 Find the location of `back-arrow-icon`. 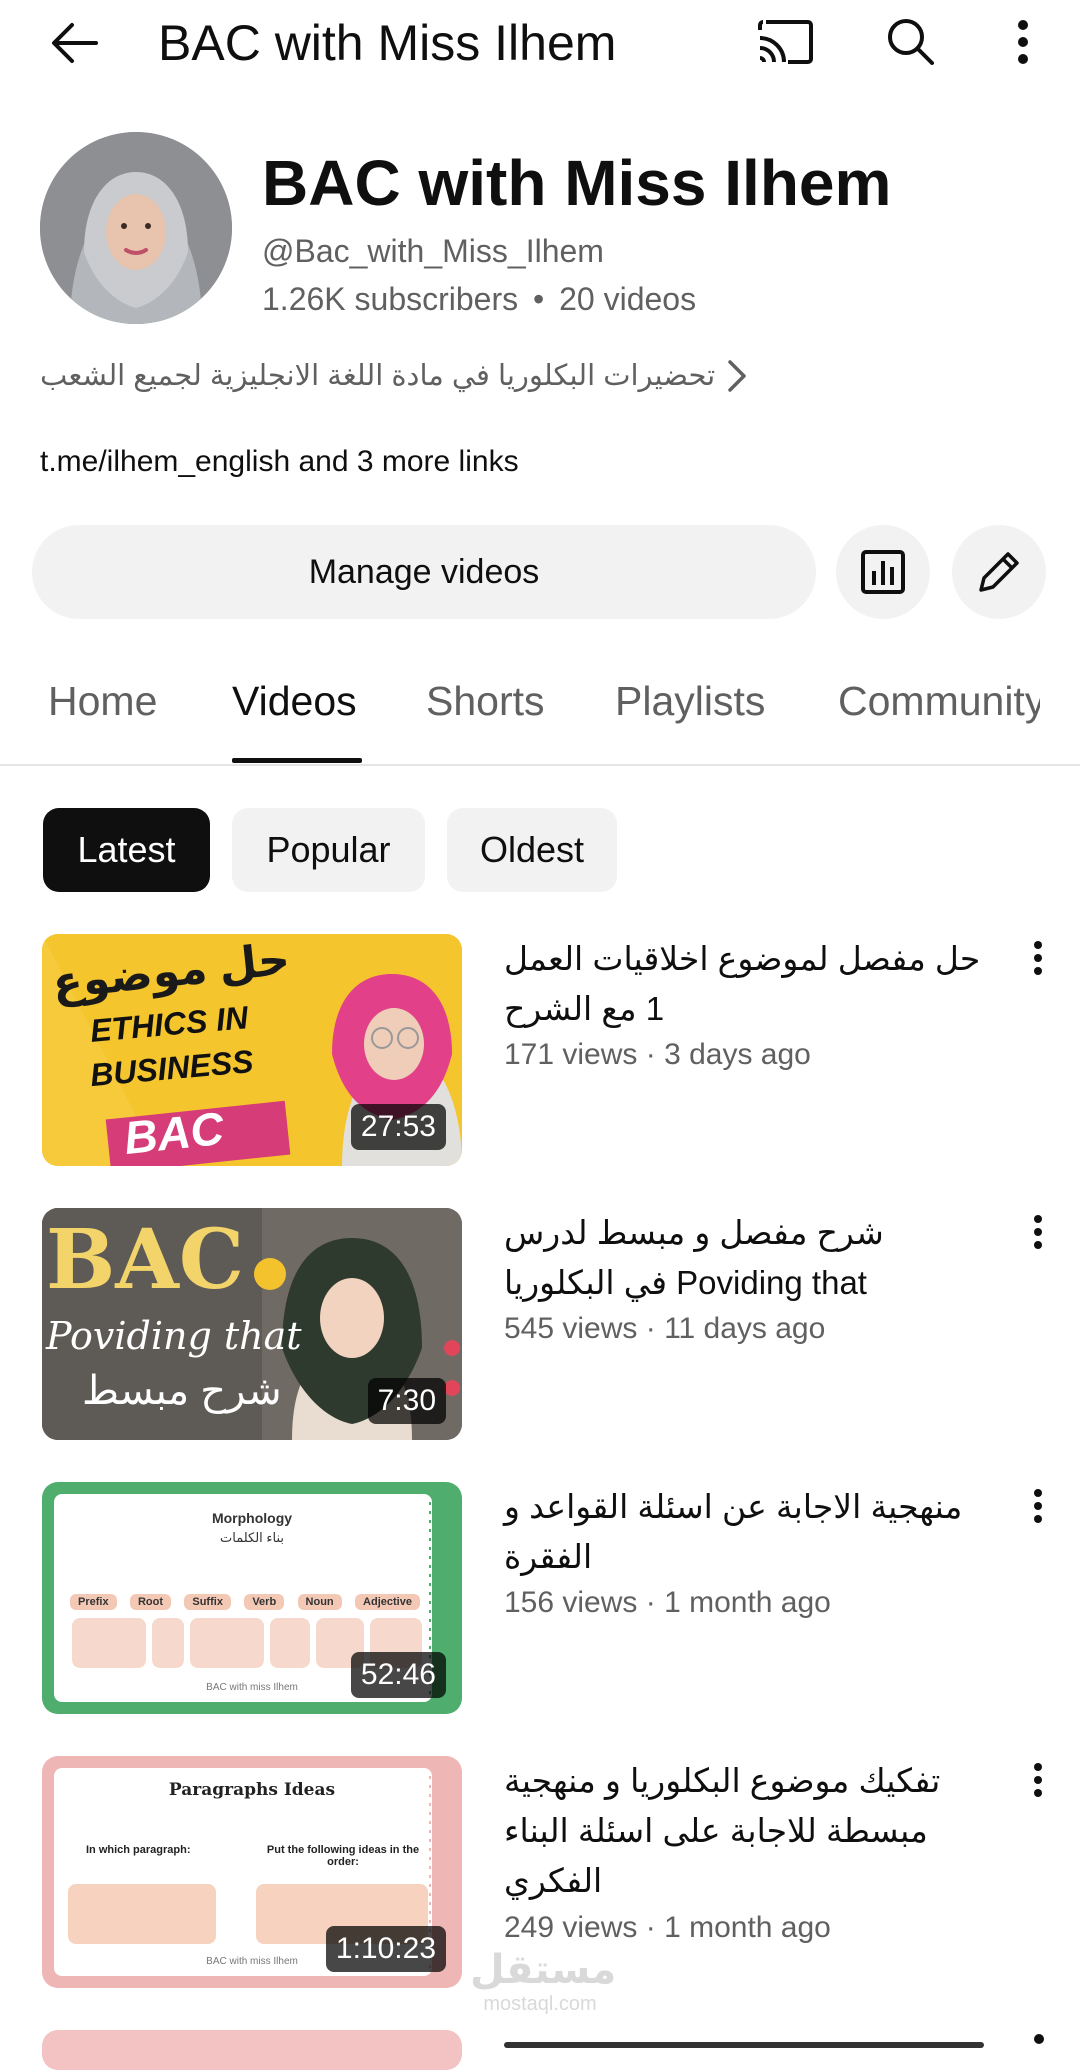

back-arrow-icon is located at coordinates (75, 43).